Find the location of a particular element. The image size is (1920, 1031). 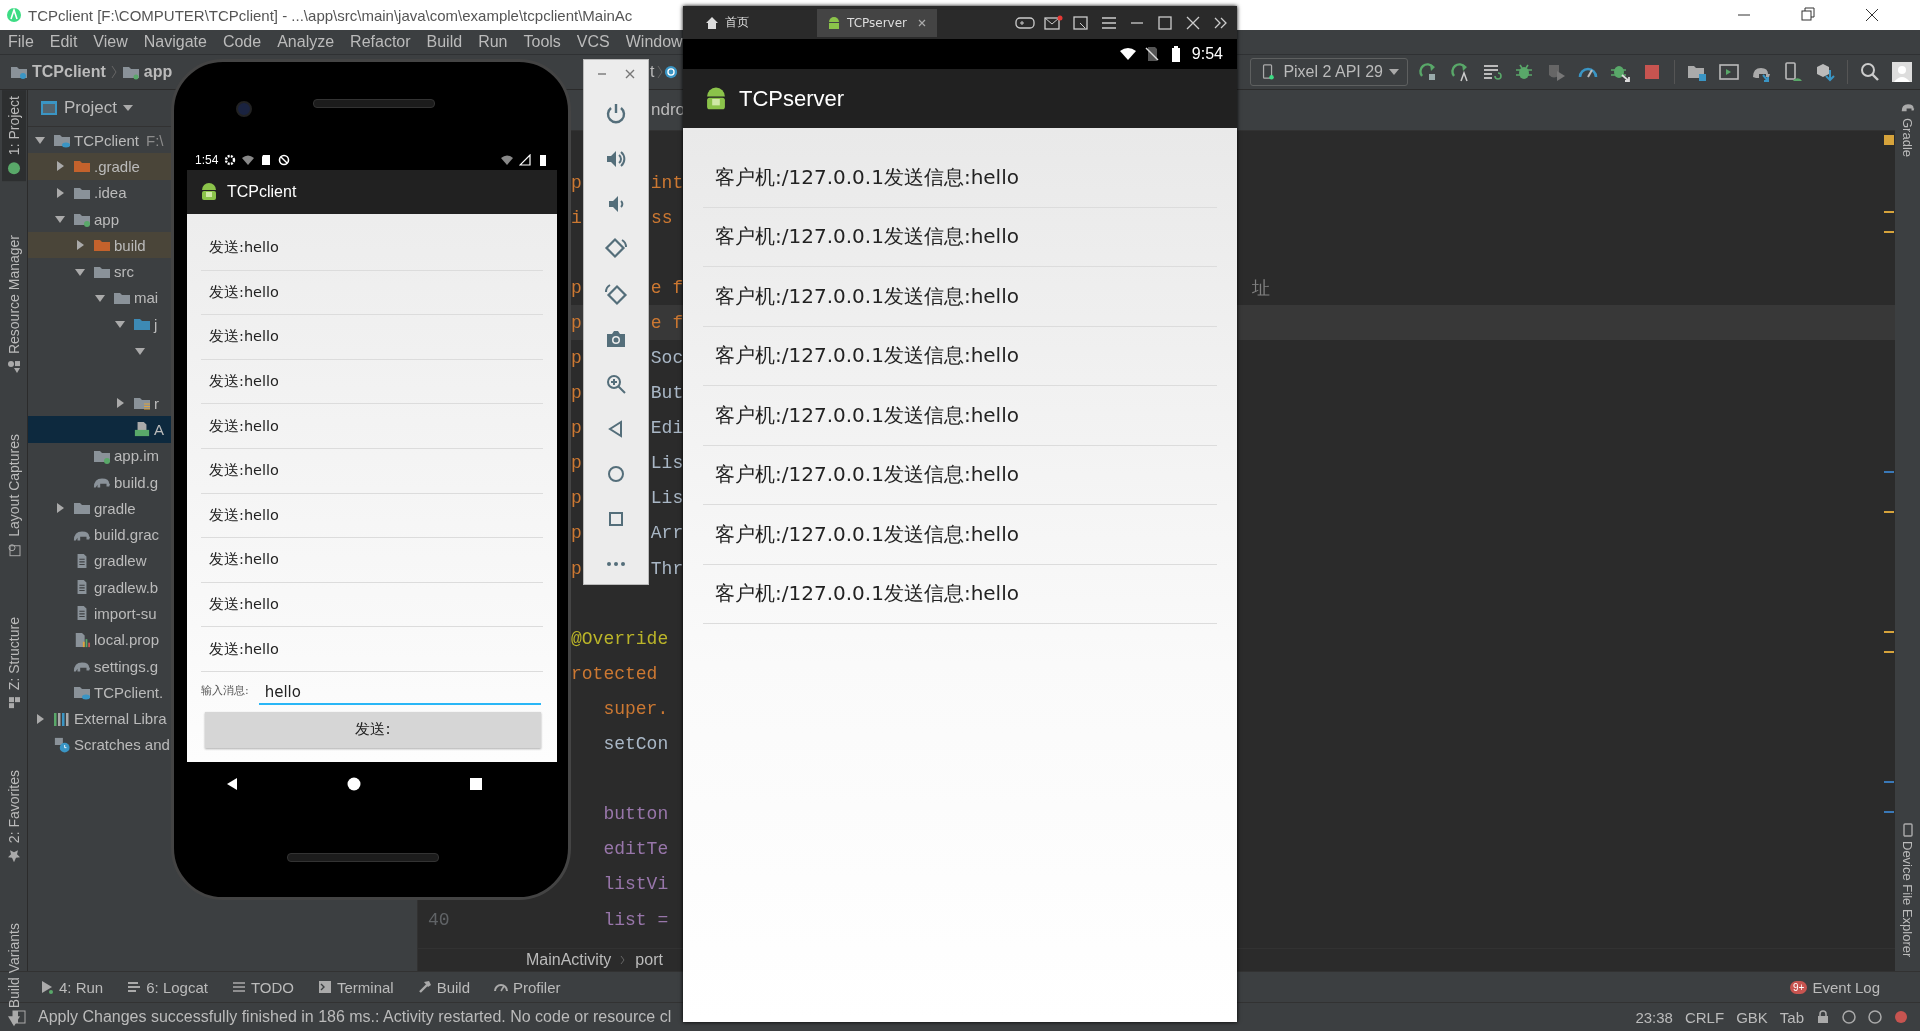

package-icon is located at coordinates (1825, 72).